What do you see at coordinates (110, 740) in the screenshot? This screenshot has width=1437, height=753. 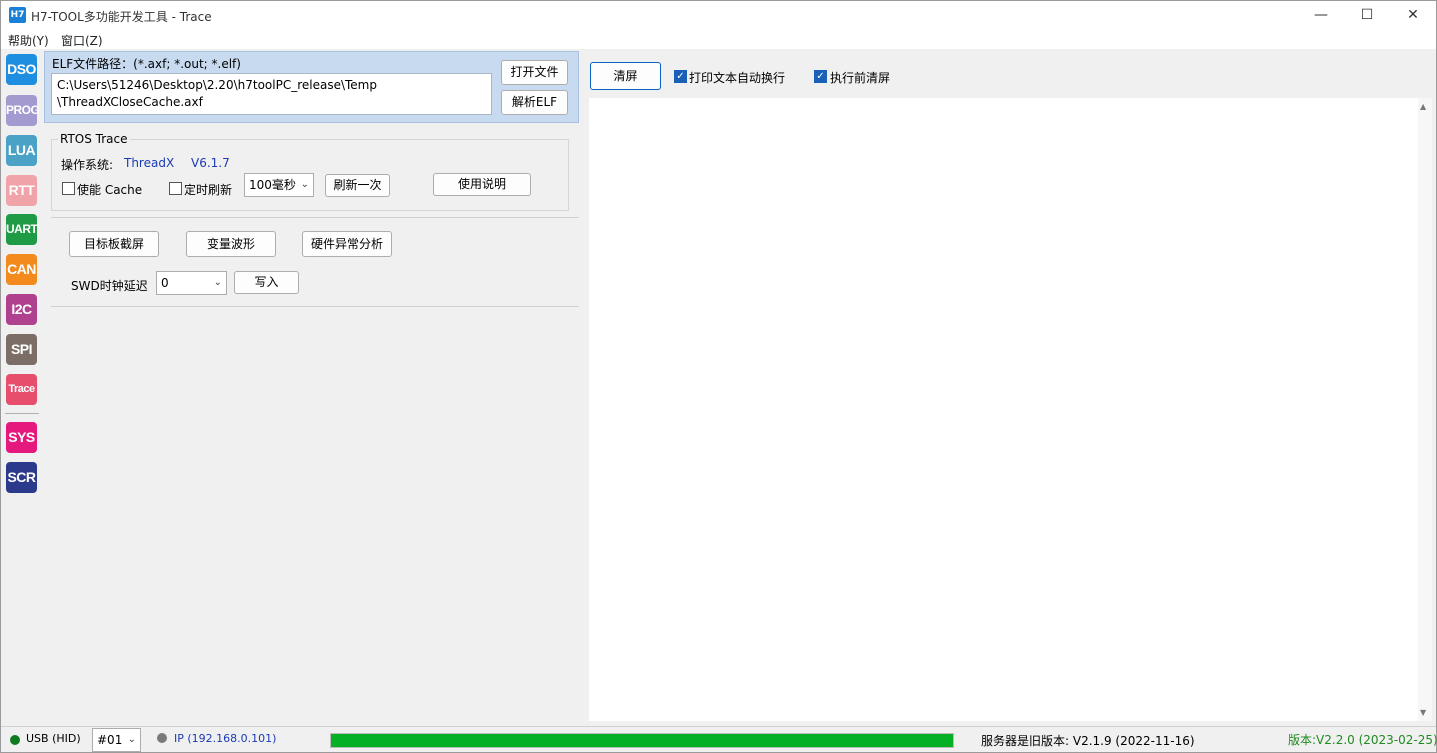 I see `device-value: #01` at bounding box center [110, 740].